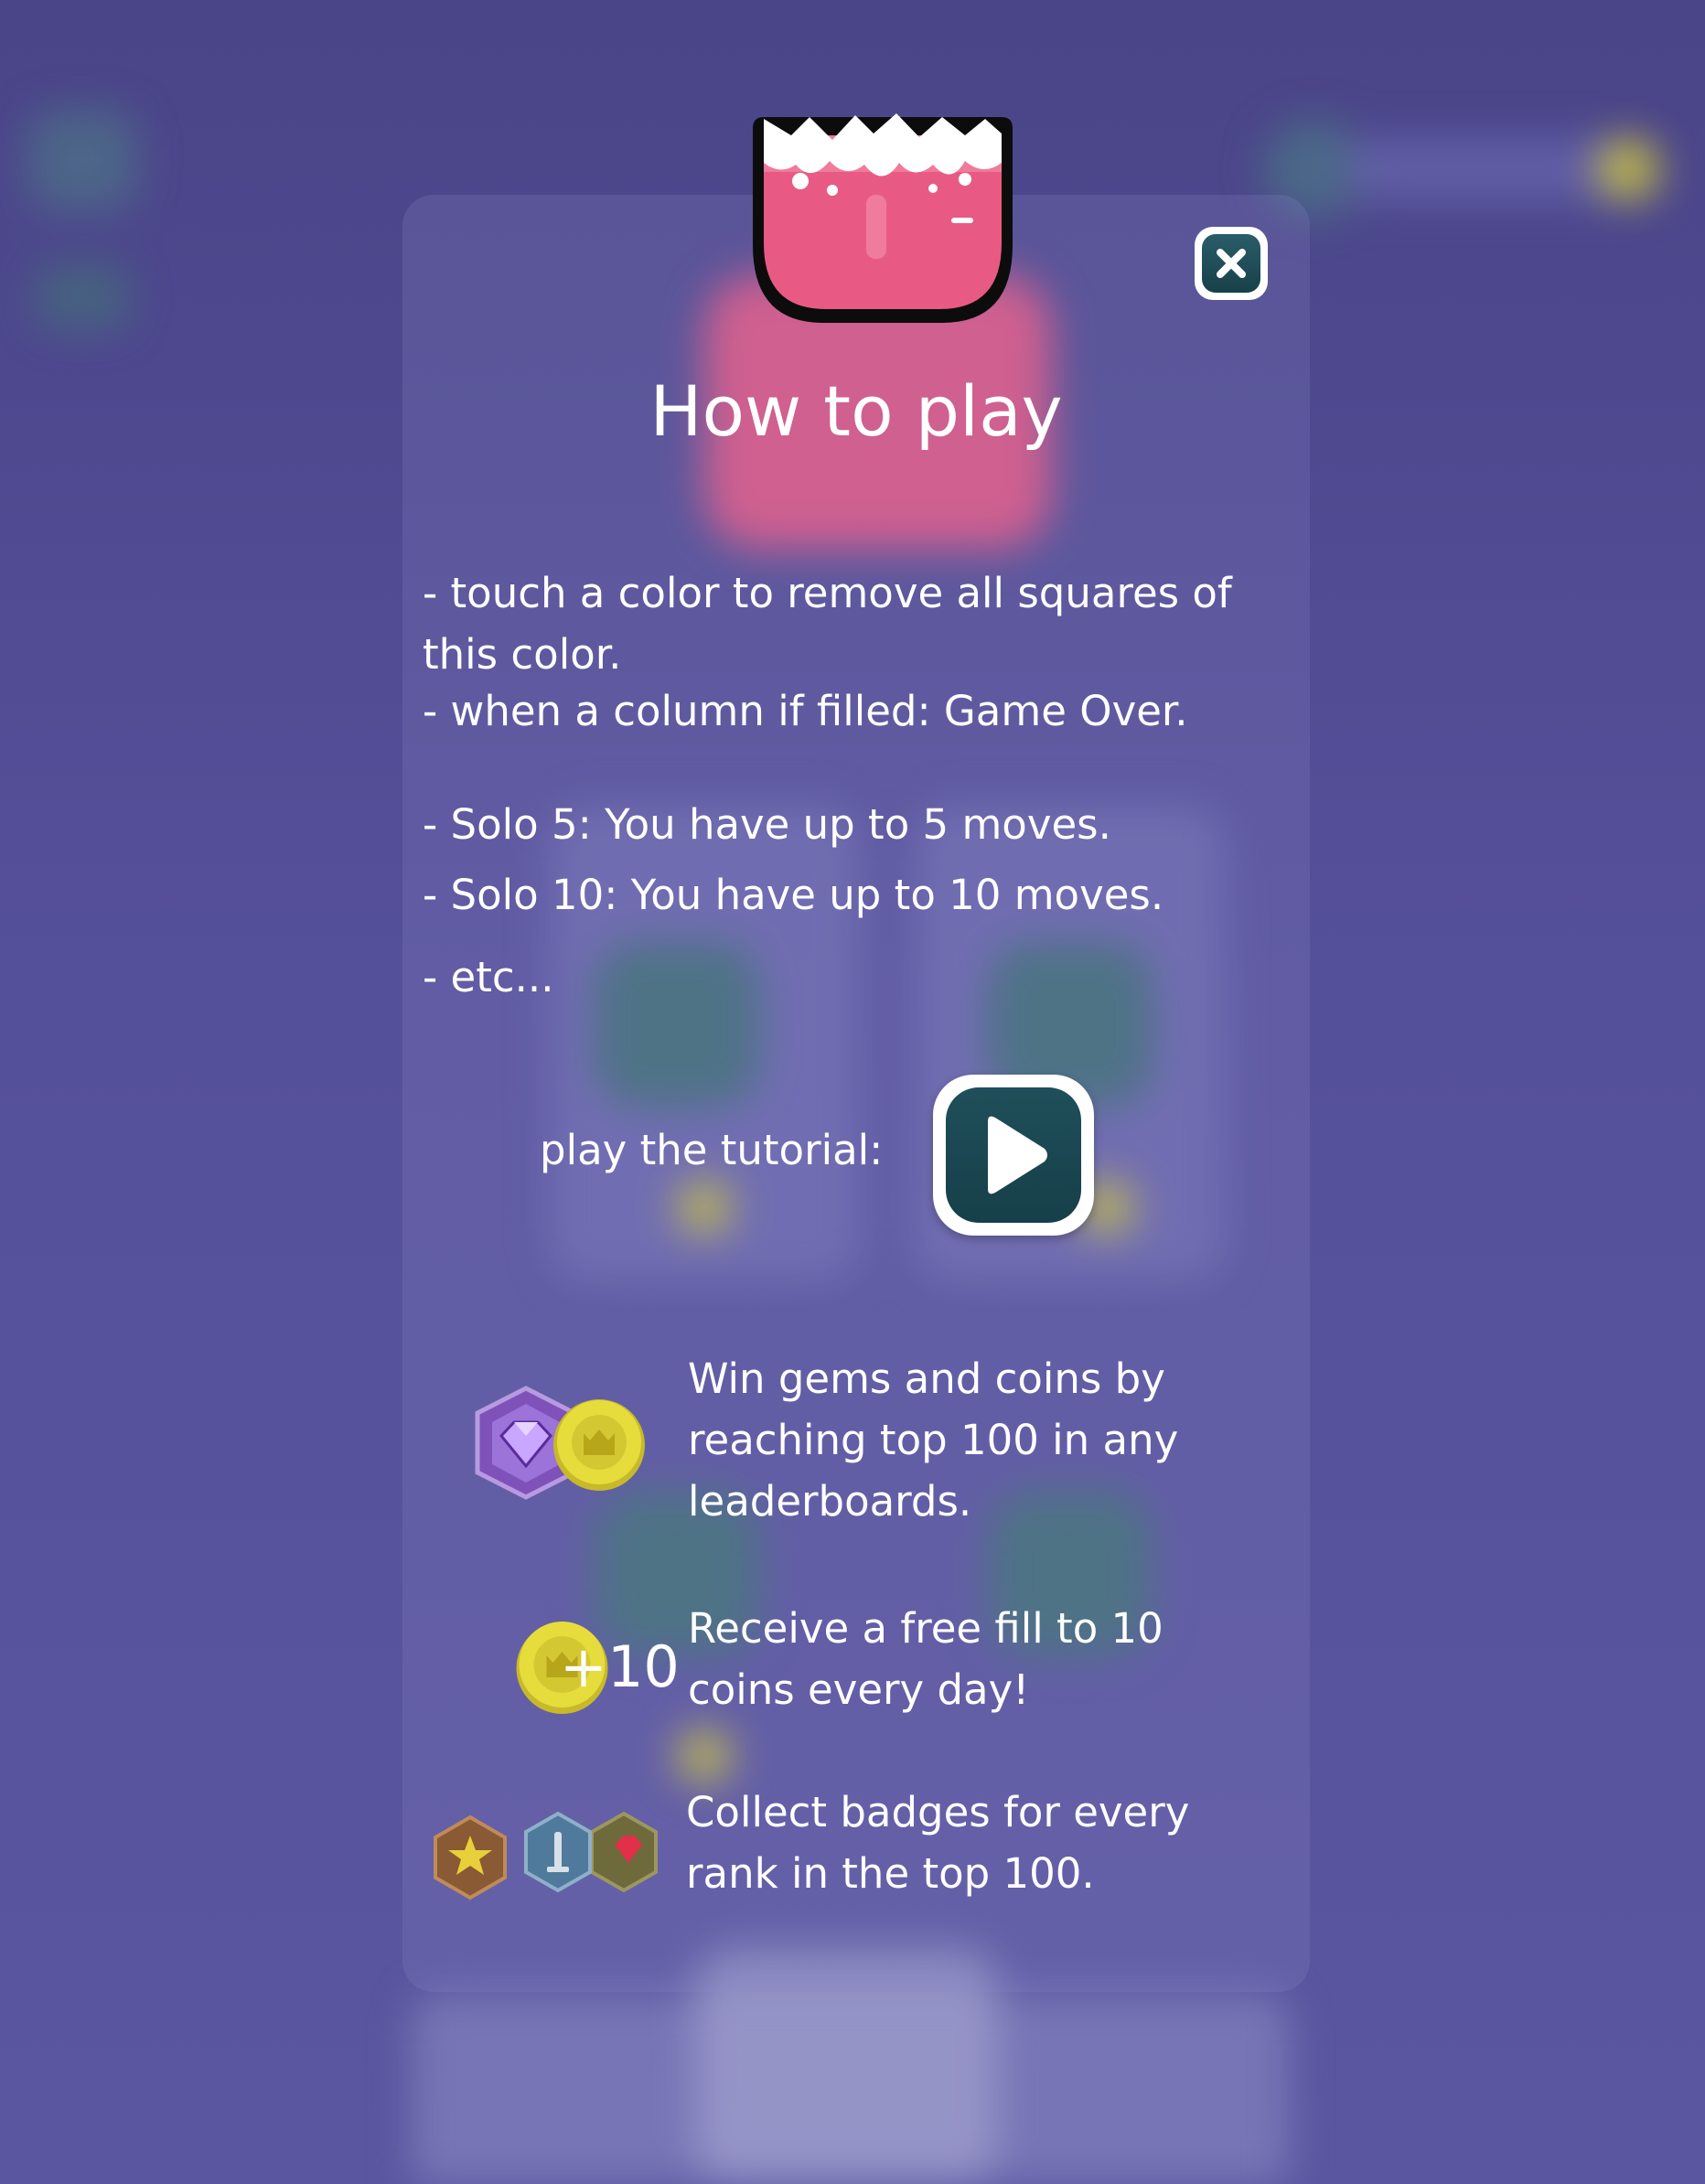  Describe the element at coordinates (82, 160) in the screenshot. I see `background-menu-button` at that location.